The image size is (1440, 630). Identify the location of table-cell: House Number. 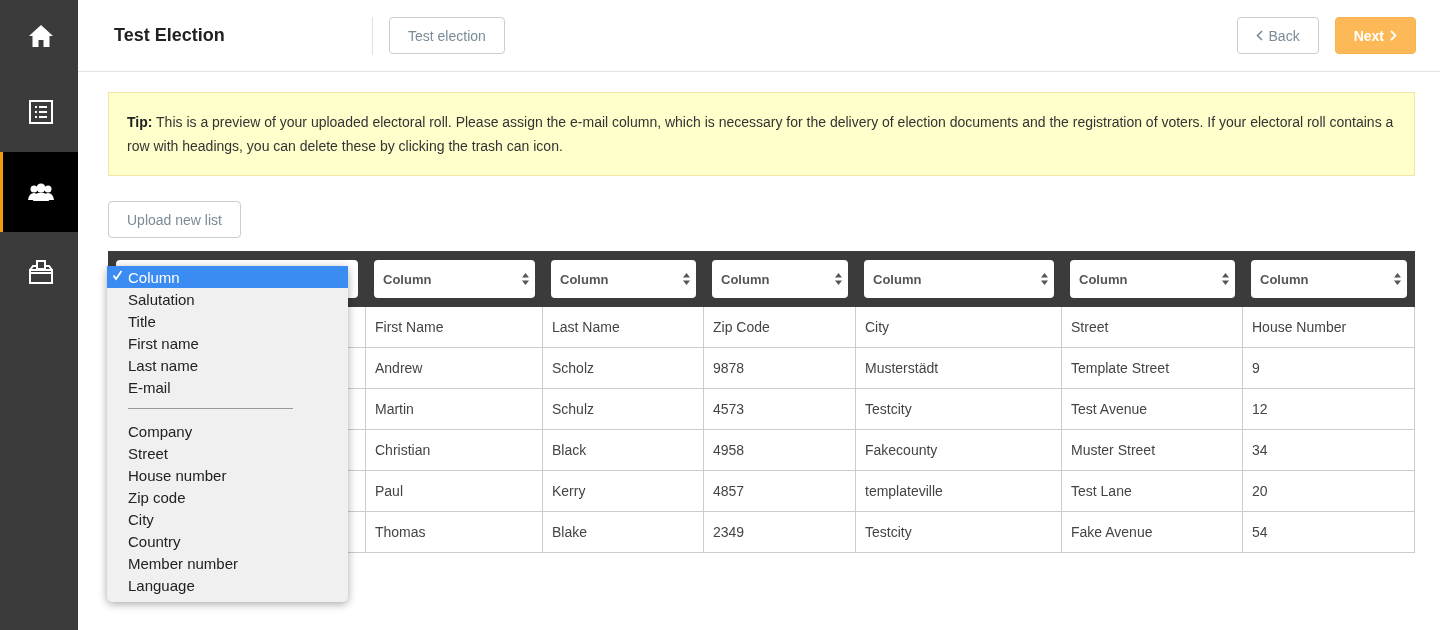
(1329, 327).